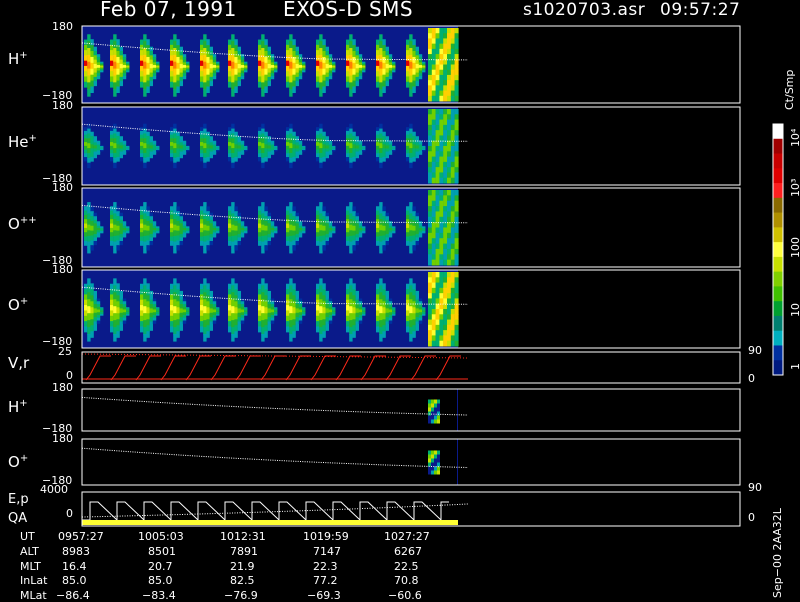 The height and width of the screenshot is (602, 800). What do you see at coordinates (29, 551) in the screenshot?
I see `ephem-label-alt: ALT` at bounding box center [29, 551].